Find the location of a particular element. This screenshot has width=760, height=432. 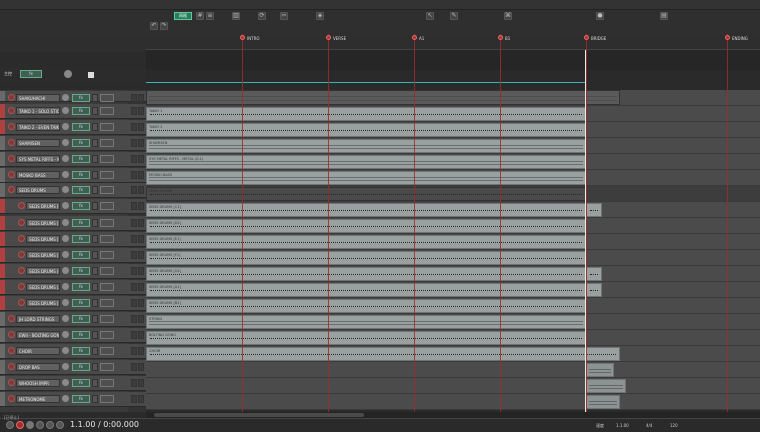

track-header: METRONOME fx is located at coordinates (73, 399).